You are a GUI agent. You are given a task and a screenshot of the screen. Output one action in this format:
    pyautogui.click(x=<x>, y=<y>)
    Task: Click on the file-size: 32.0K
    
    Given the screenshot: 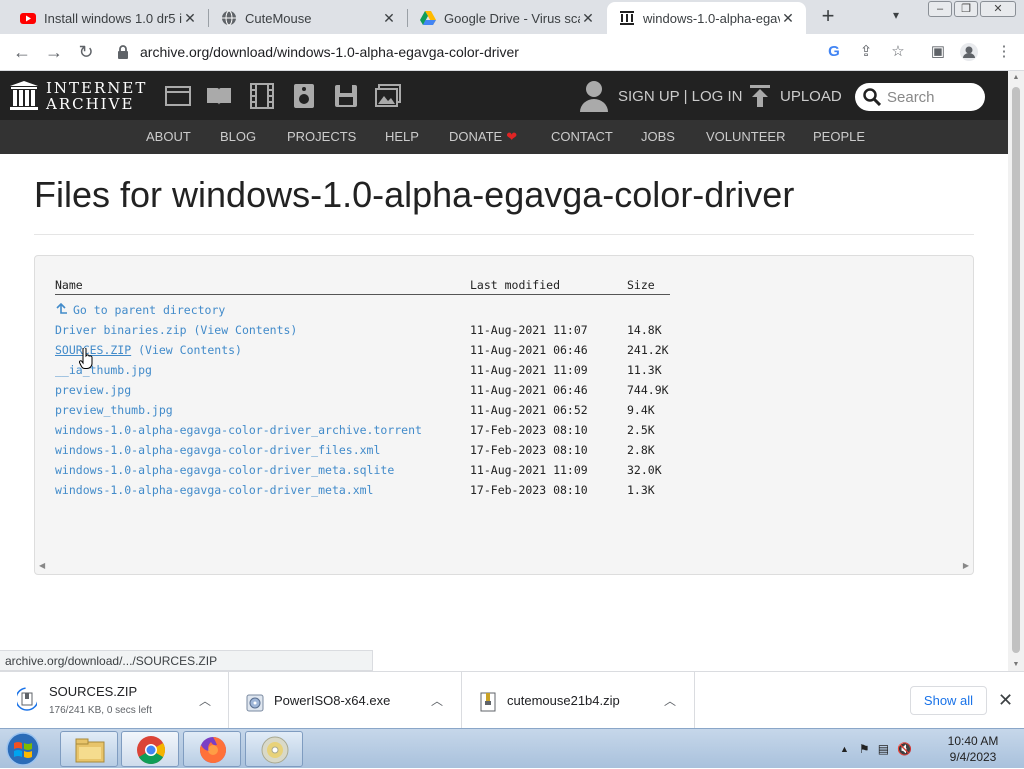 What is the action you would take?
    pyautogui.click(x=644, y=470)
    